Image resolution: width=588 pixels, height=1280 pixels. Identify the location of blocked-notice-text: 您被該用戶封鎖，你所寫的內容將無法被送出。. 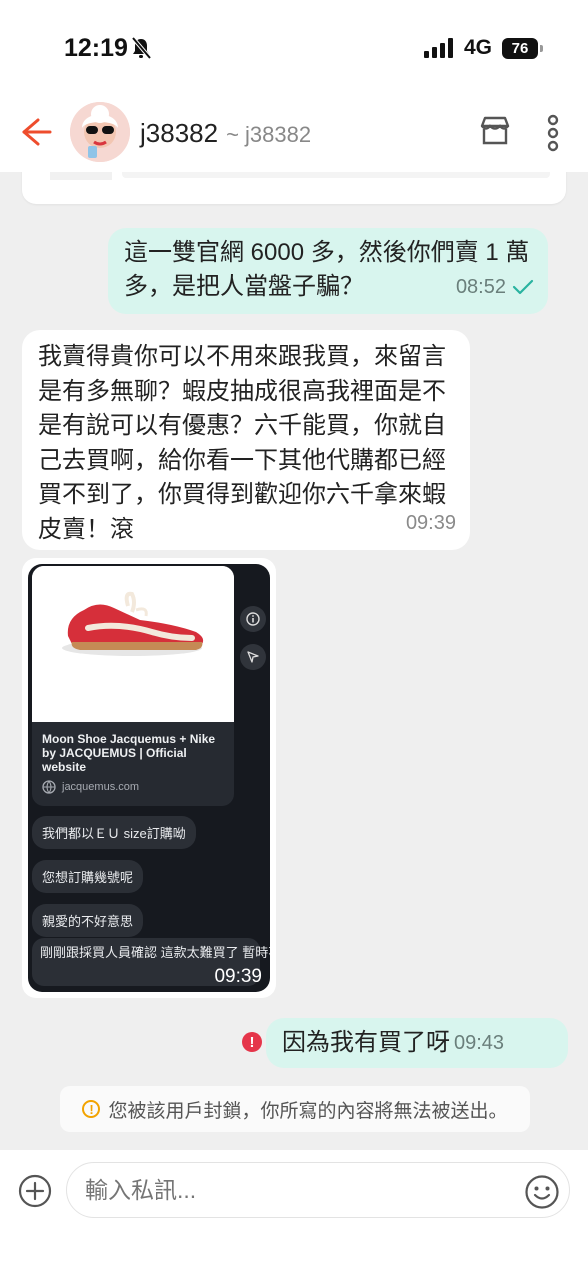
(308, 1111).